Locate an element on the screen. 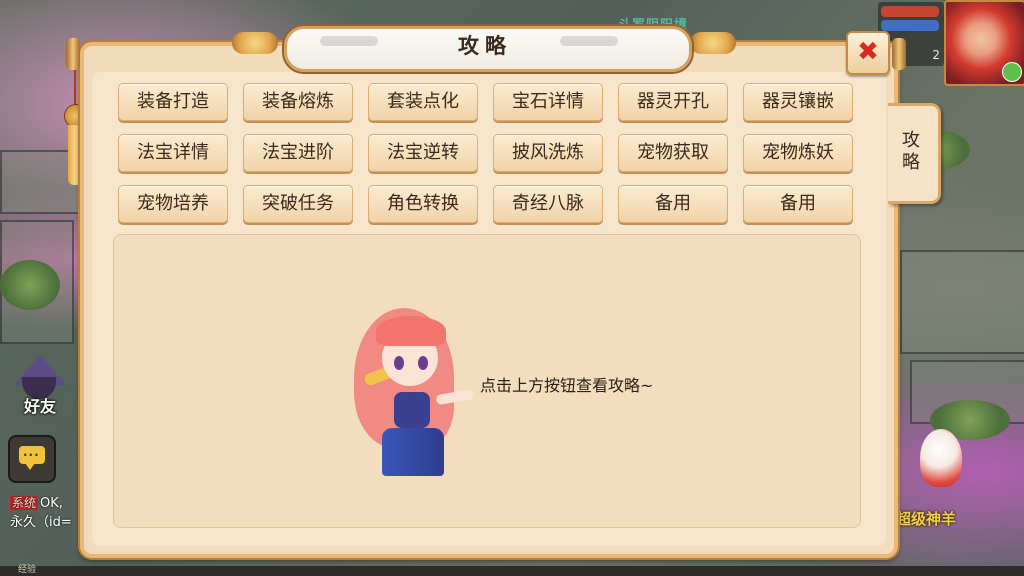  guide-button-spirit-socket: 器灵开孔 is located at coordinates (673, 102).